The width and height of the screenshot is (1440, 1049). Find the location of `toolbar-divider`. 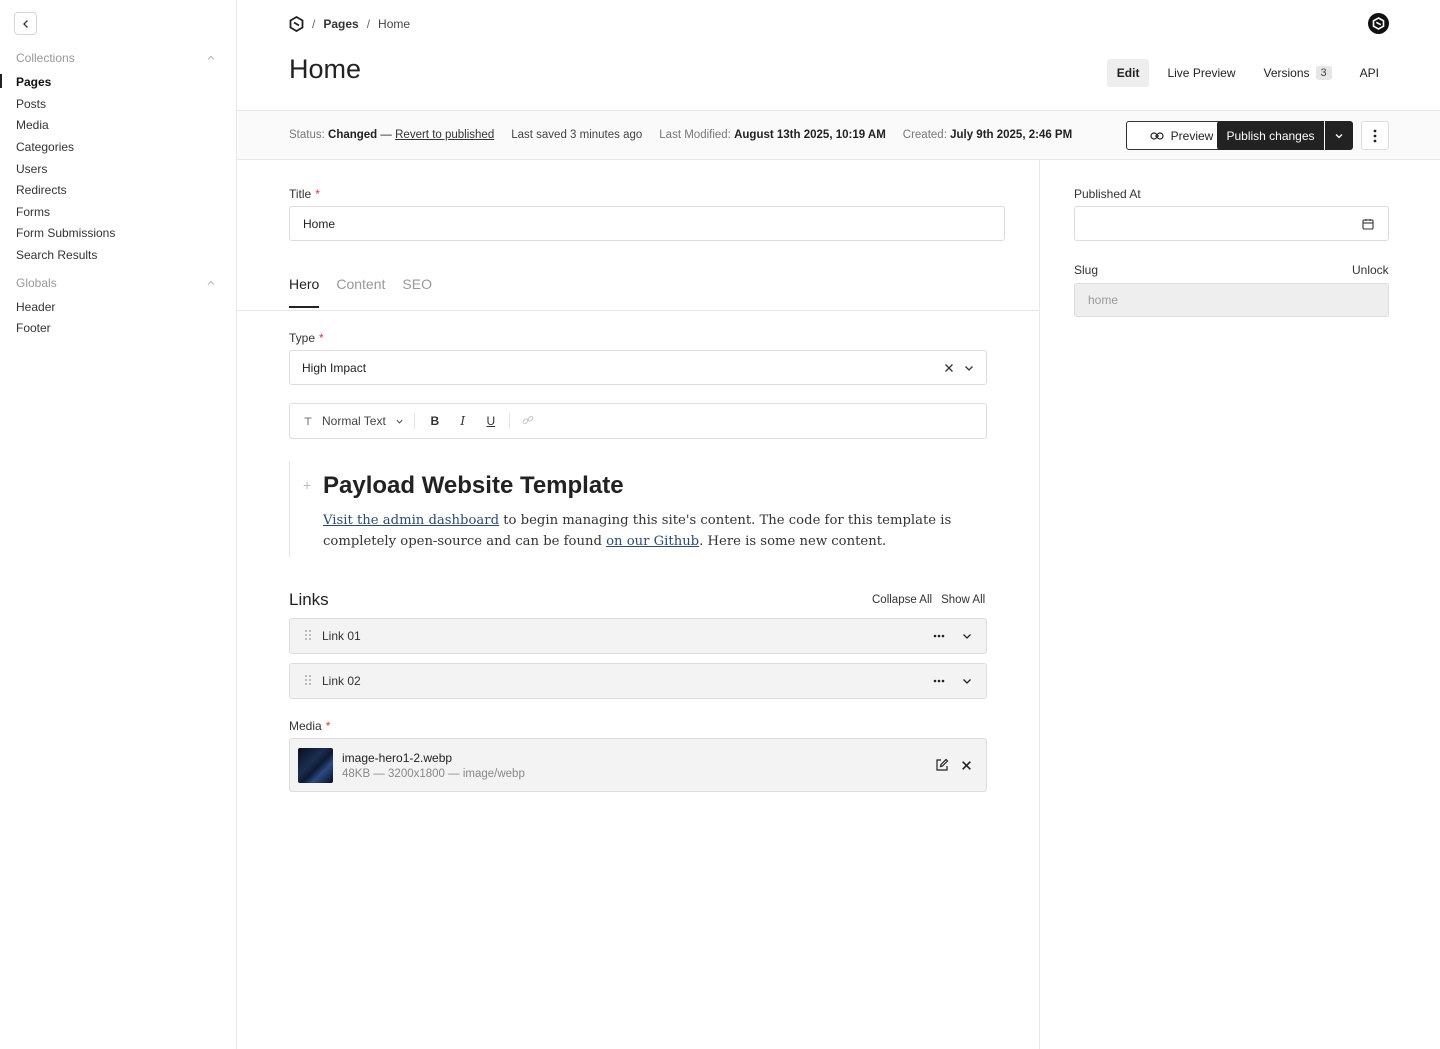

toolbar-divider is located at coordinates (509, 421).